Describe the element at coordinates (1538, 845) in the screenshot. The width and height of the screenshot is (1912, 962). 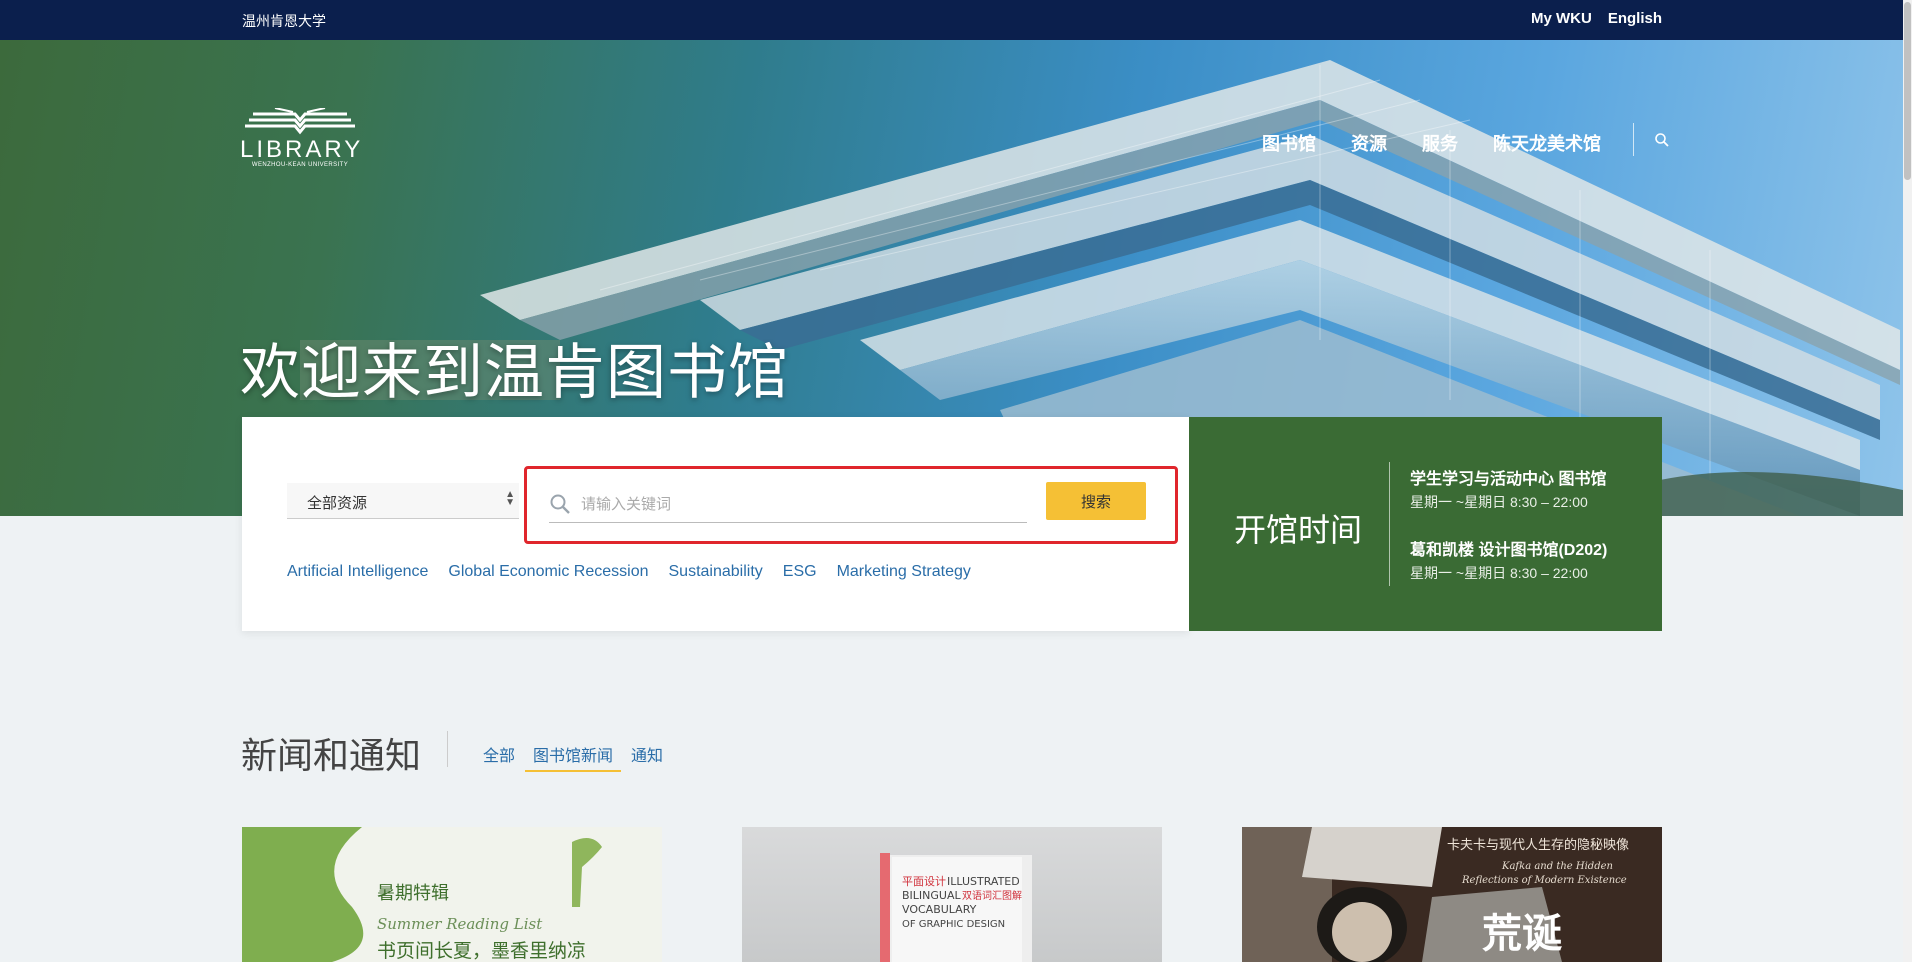
I see `card-text: 卡夫卡与现代人生存的隐秘映像` at that location.